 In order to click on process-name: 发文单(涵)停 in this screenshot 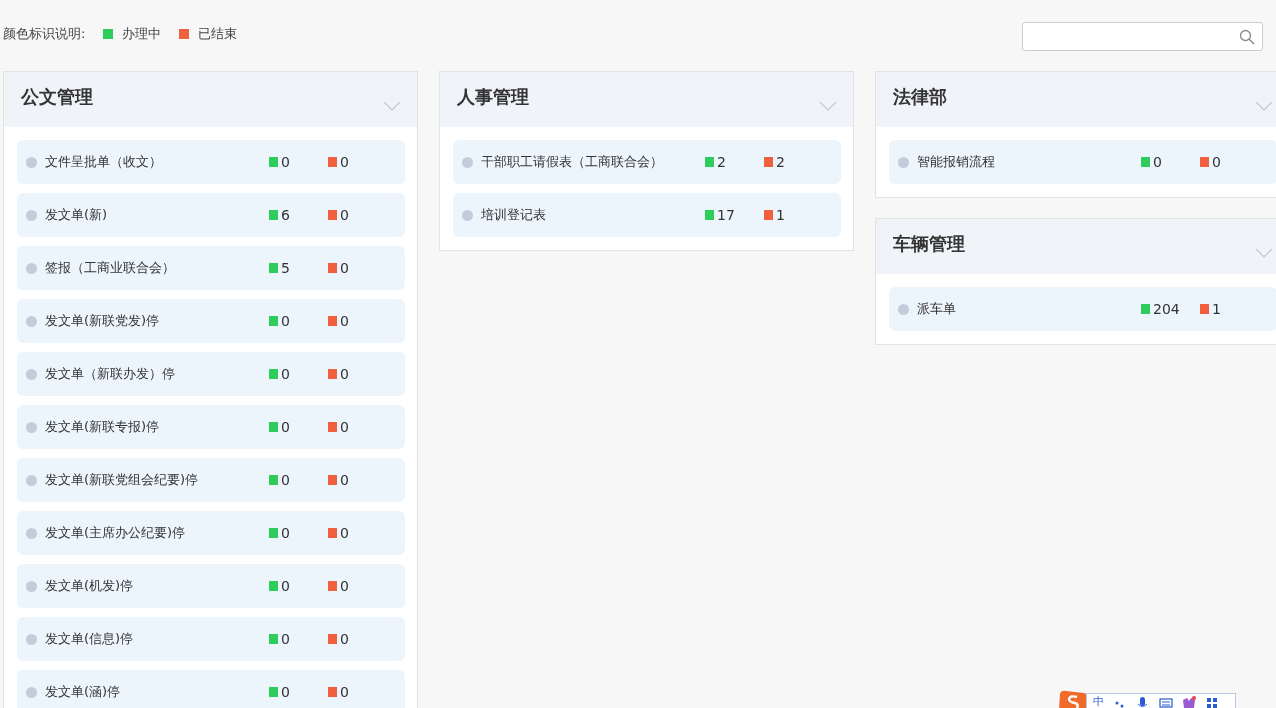, I will do `click(83, 692)`.